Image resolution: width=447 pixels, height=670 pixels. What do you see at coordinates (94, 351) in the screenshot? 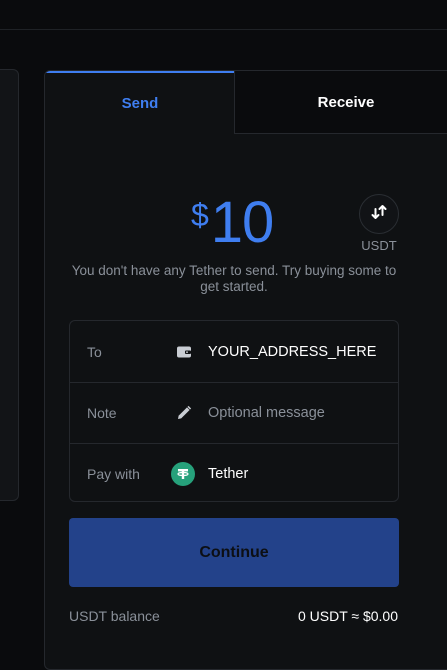
I see `to-label: To` at bounding box center [94, 351].